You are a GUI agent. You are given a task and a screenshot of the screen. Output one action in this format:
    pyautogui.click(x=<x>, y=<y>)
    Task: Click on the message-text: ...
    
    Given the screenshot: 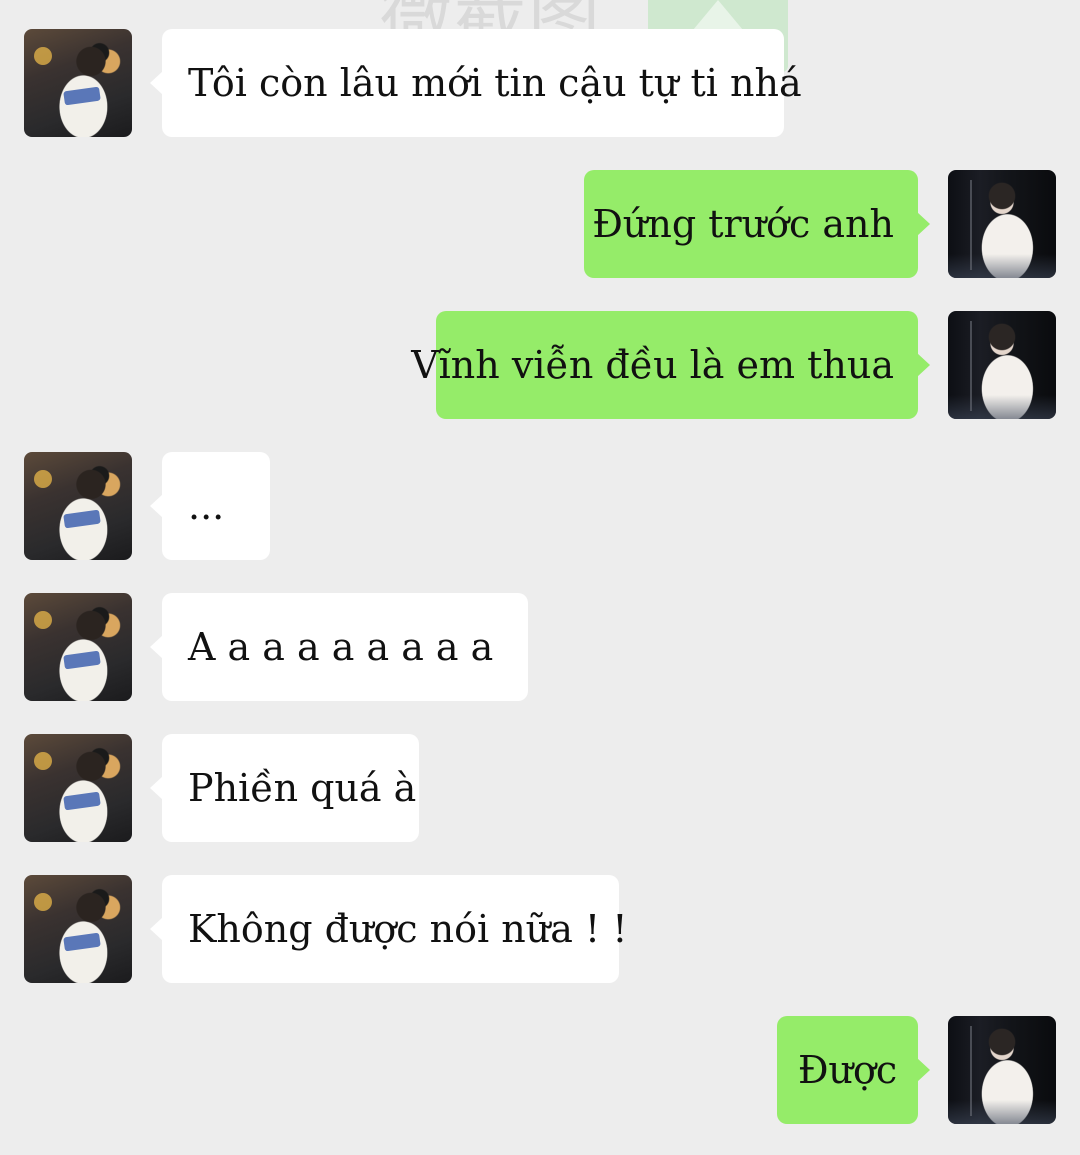 What is the action you would take?
    pyautogui.click(x=206, y=506)
    